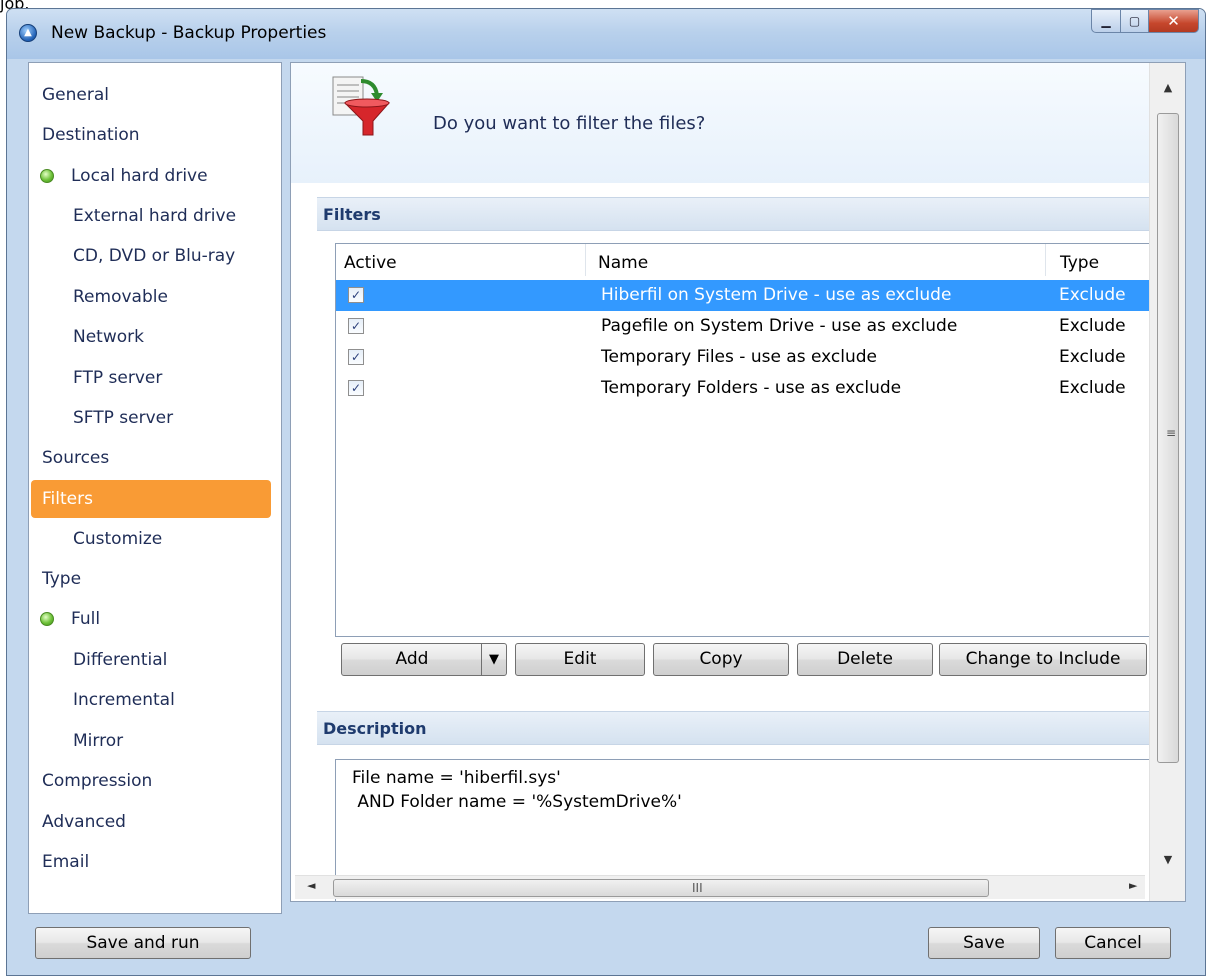  I want to click on column-header-type: Type, so click(1097, 260).